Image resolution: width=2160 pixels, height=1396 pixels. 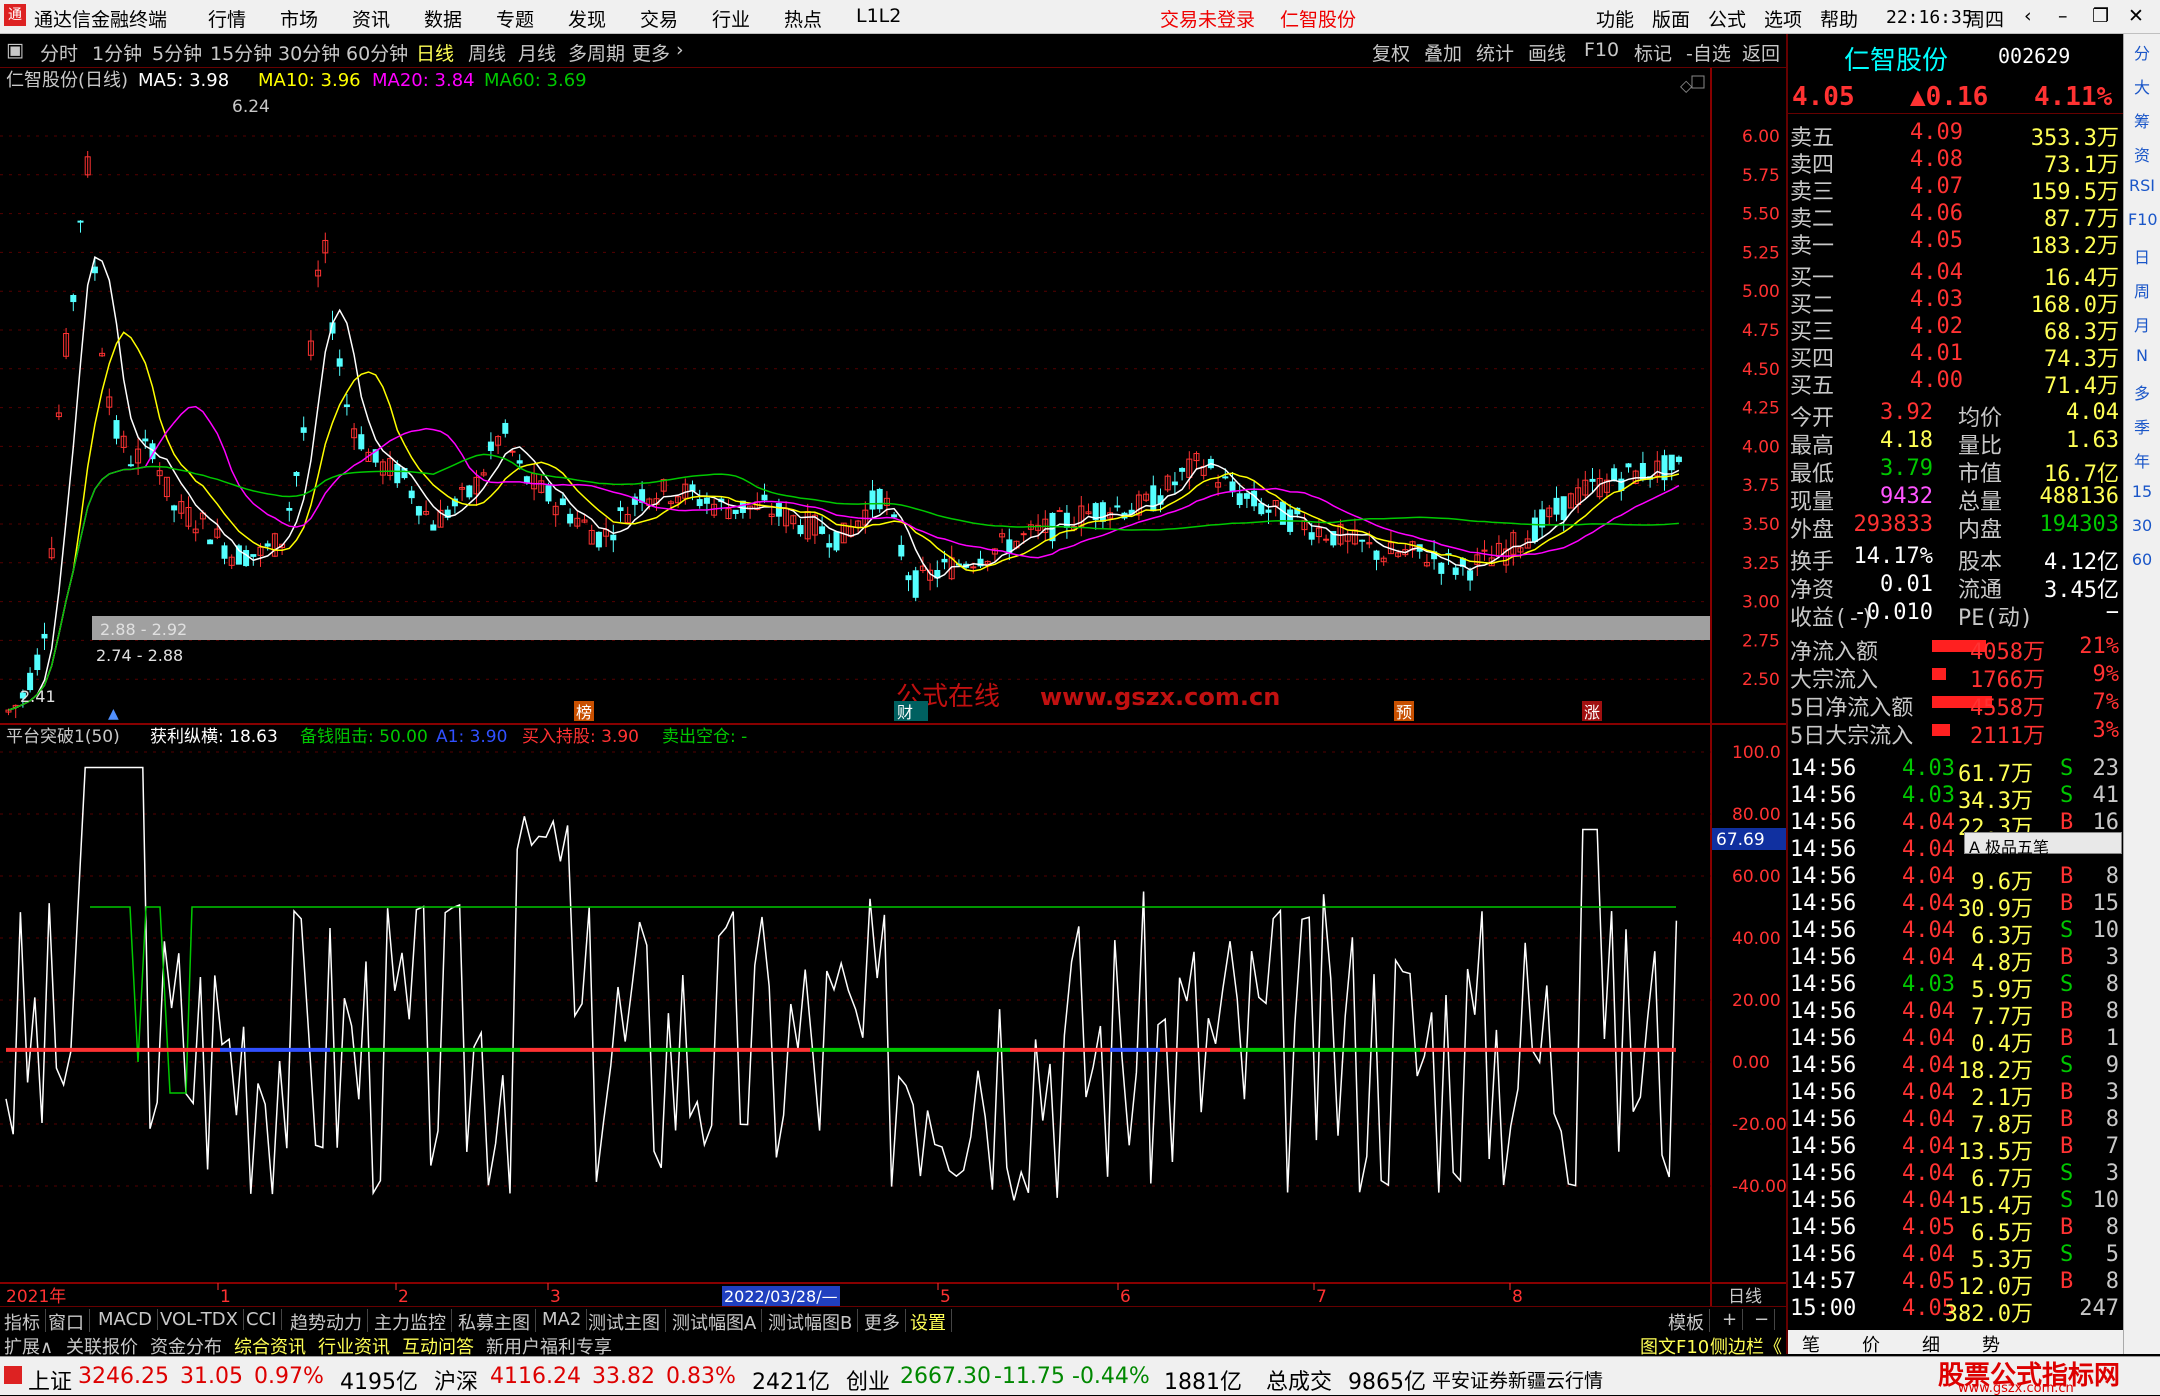 What do you see at coordinates (659, 18) in the screenshot?
I see `menu-item: 交易` at bounding box center [659, 18].